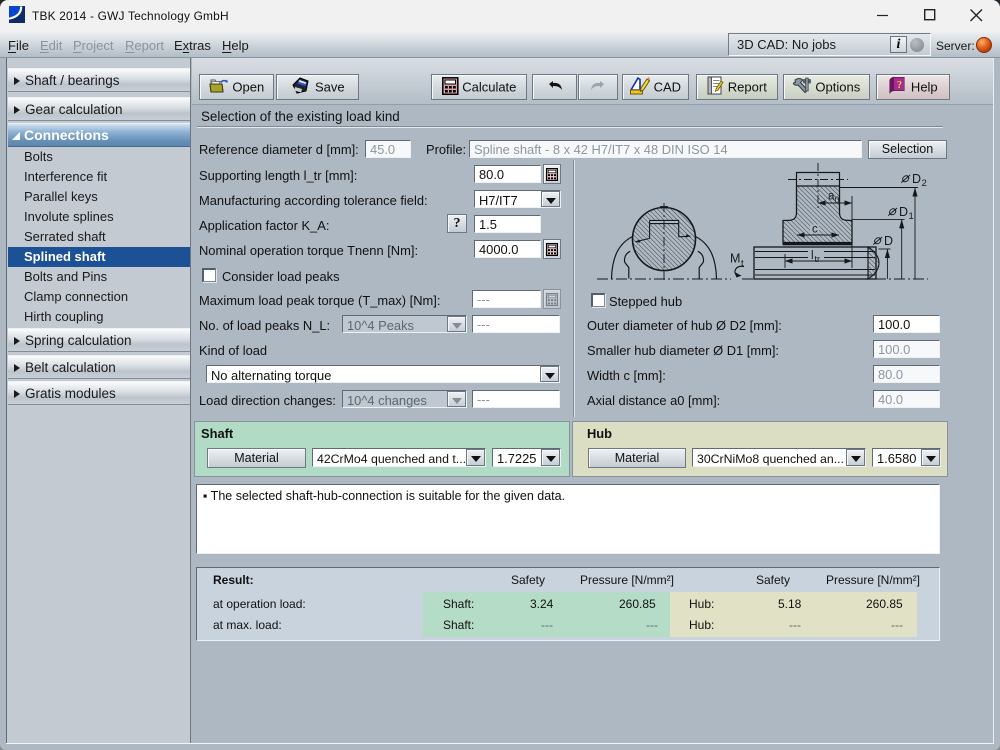 This screenshot has width=1000, height=750. Describe the element at coordinates (815, 230) in the screenshot. I see `svg-text: c` at that location.